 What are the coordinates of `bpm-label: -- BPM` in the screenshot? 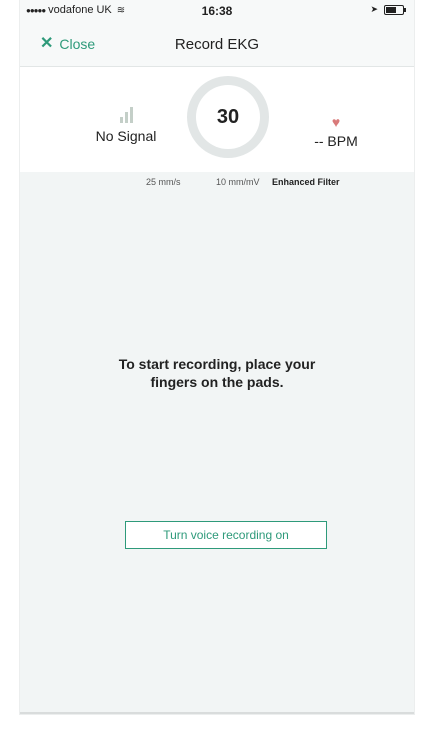 It's located at (336, 141).